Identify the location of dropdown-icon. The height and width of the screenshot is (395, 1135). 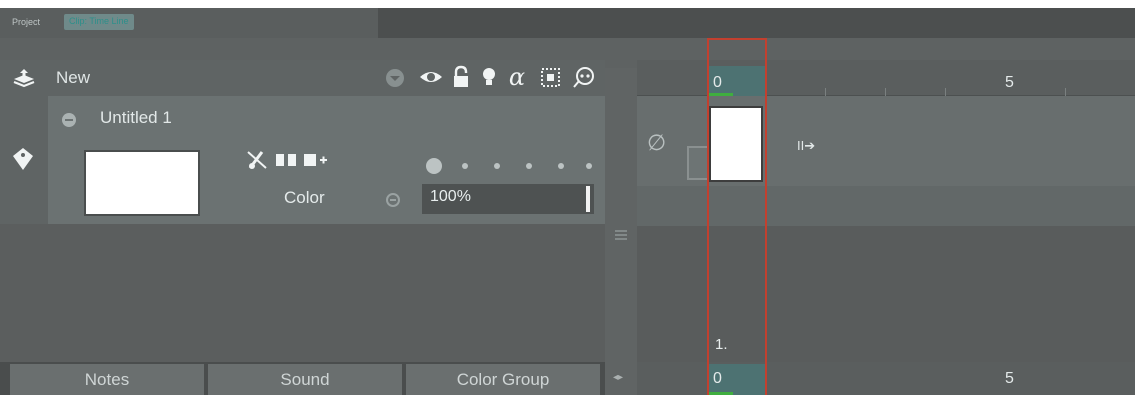
(395, 78).